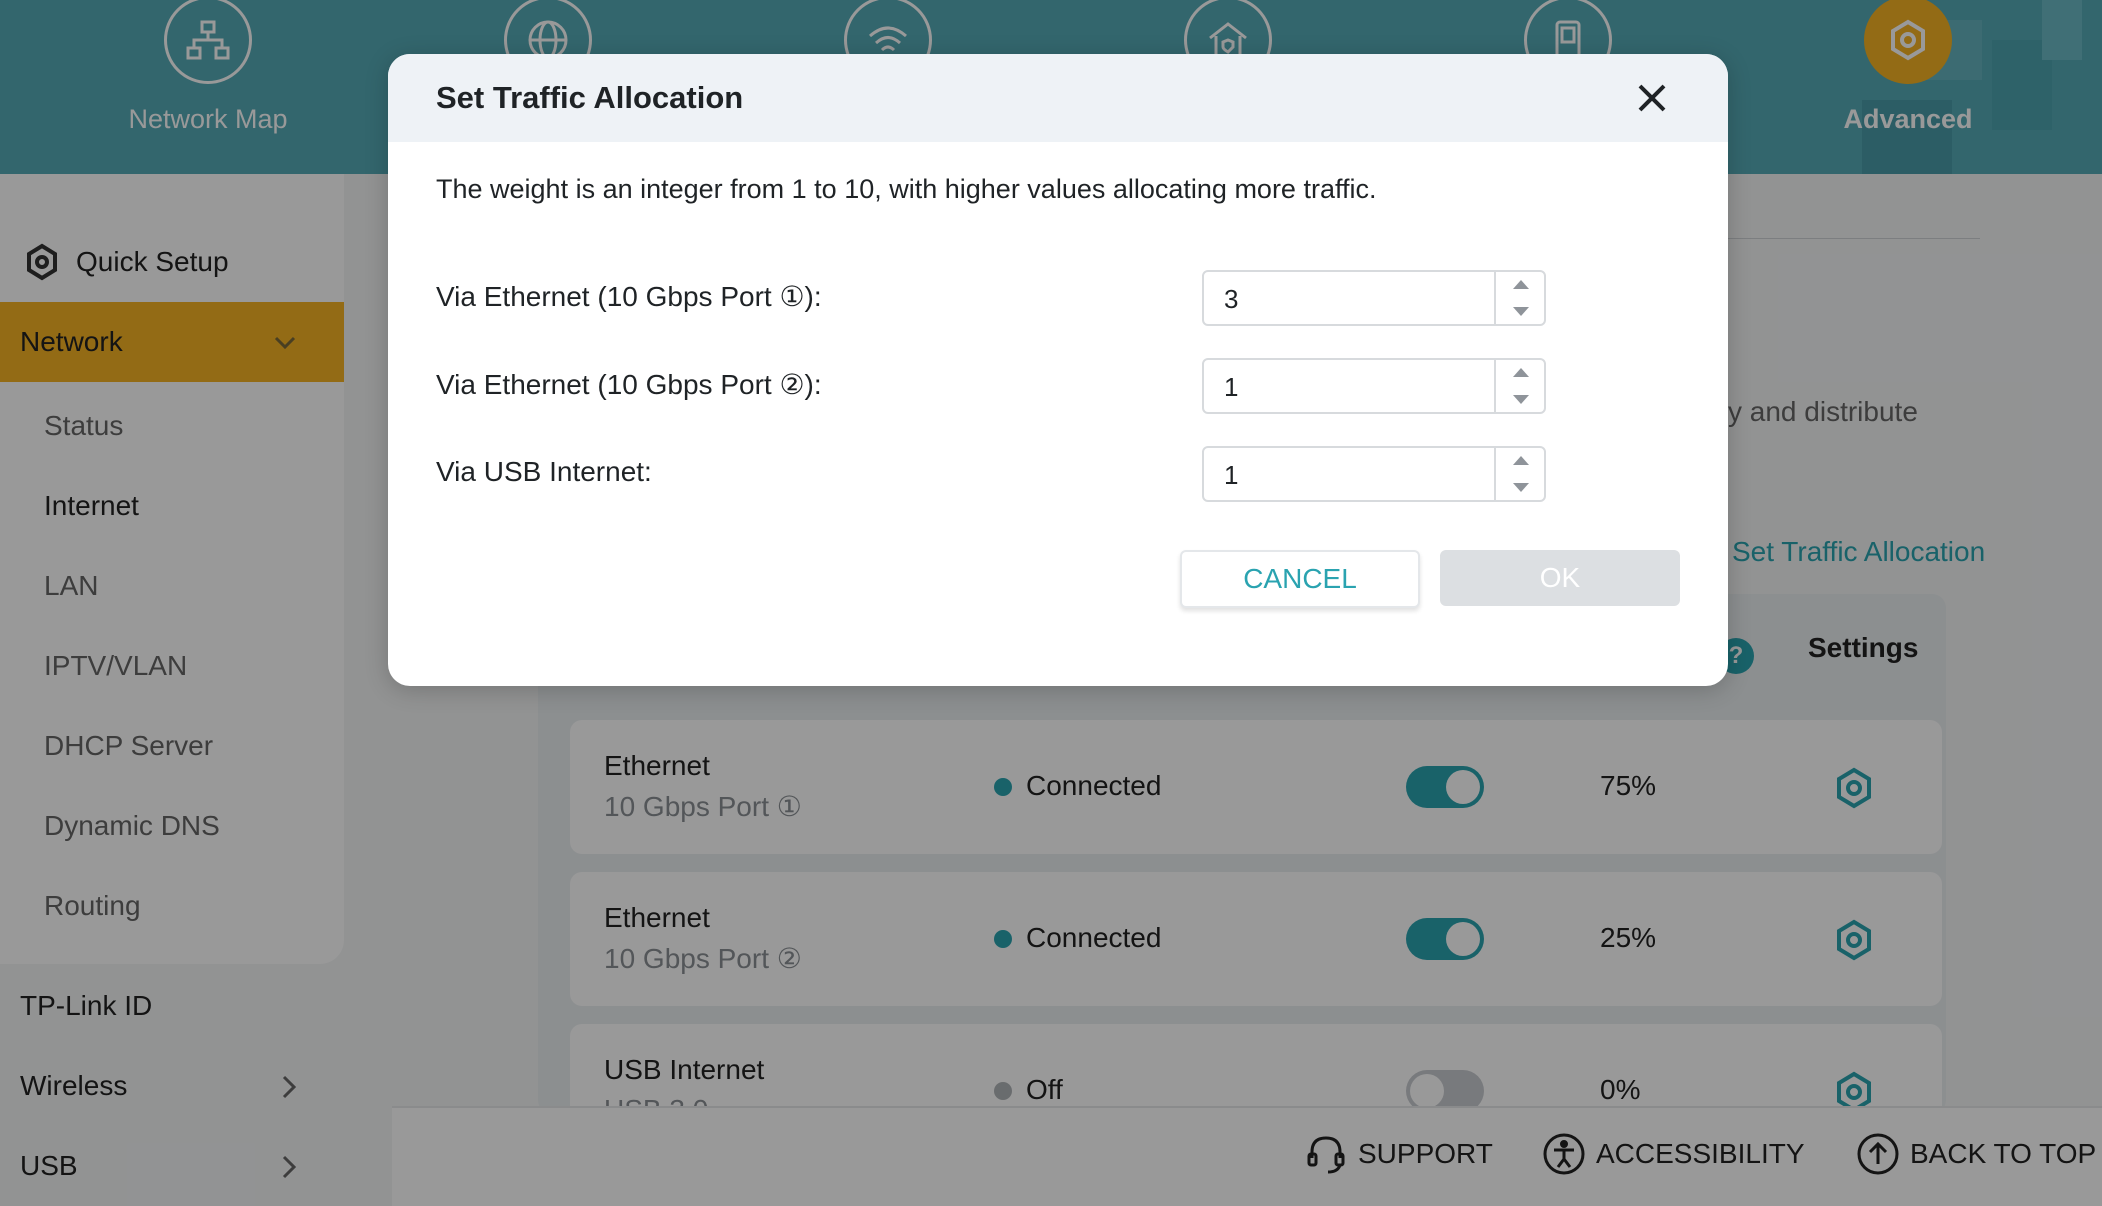 Image resolution: width=2102 pixels, height=1206 pixels. I want to click on weight-value: 3, so click(1231, 299).